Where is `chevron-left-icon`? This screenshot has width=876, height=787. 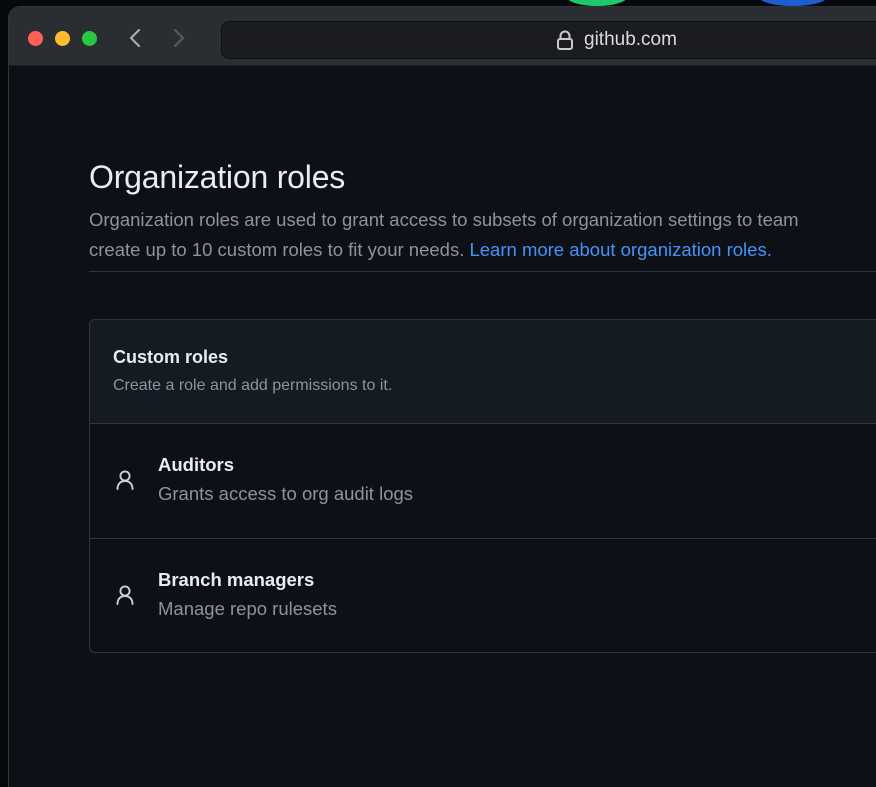 chevron-left-icon is located at coordinates (135, 38).